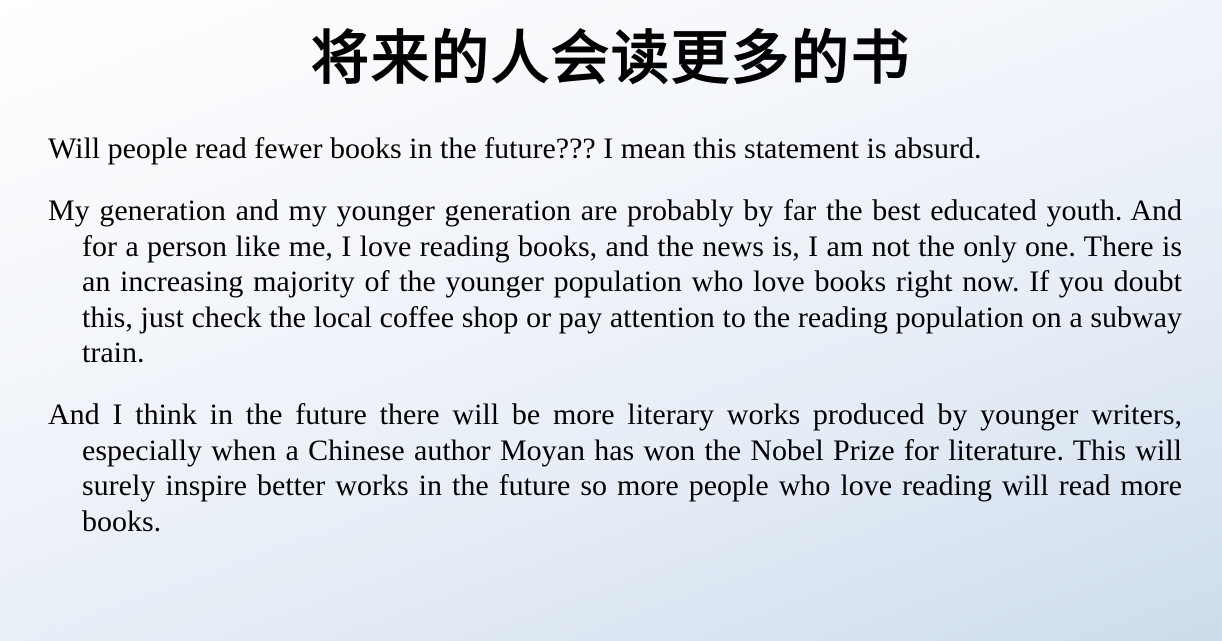 This screenshot has width=1222, height=641. What do you see at coordinates (610, 58) in the screenshot?
I see `slide-title: 将来的人会读更多的书` at bounding box center [610, 58].